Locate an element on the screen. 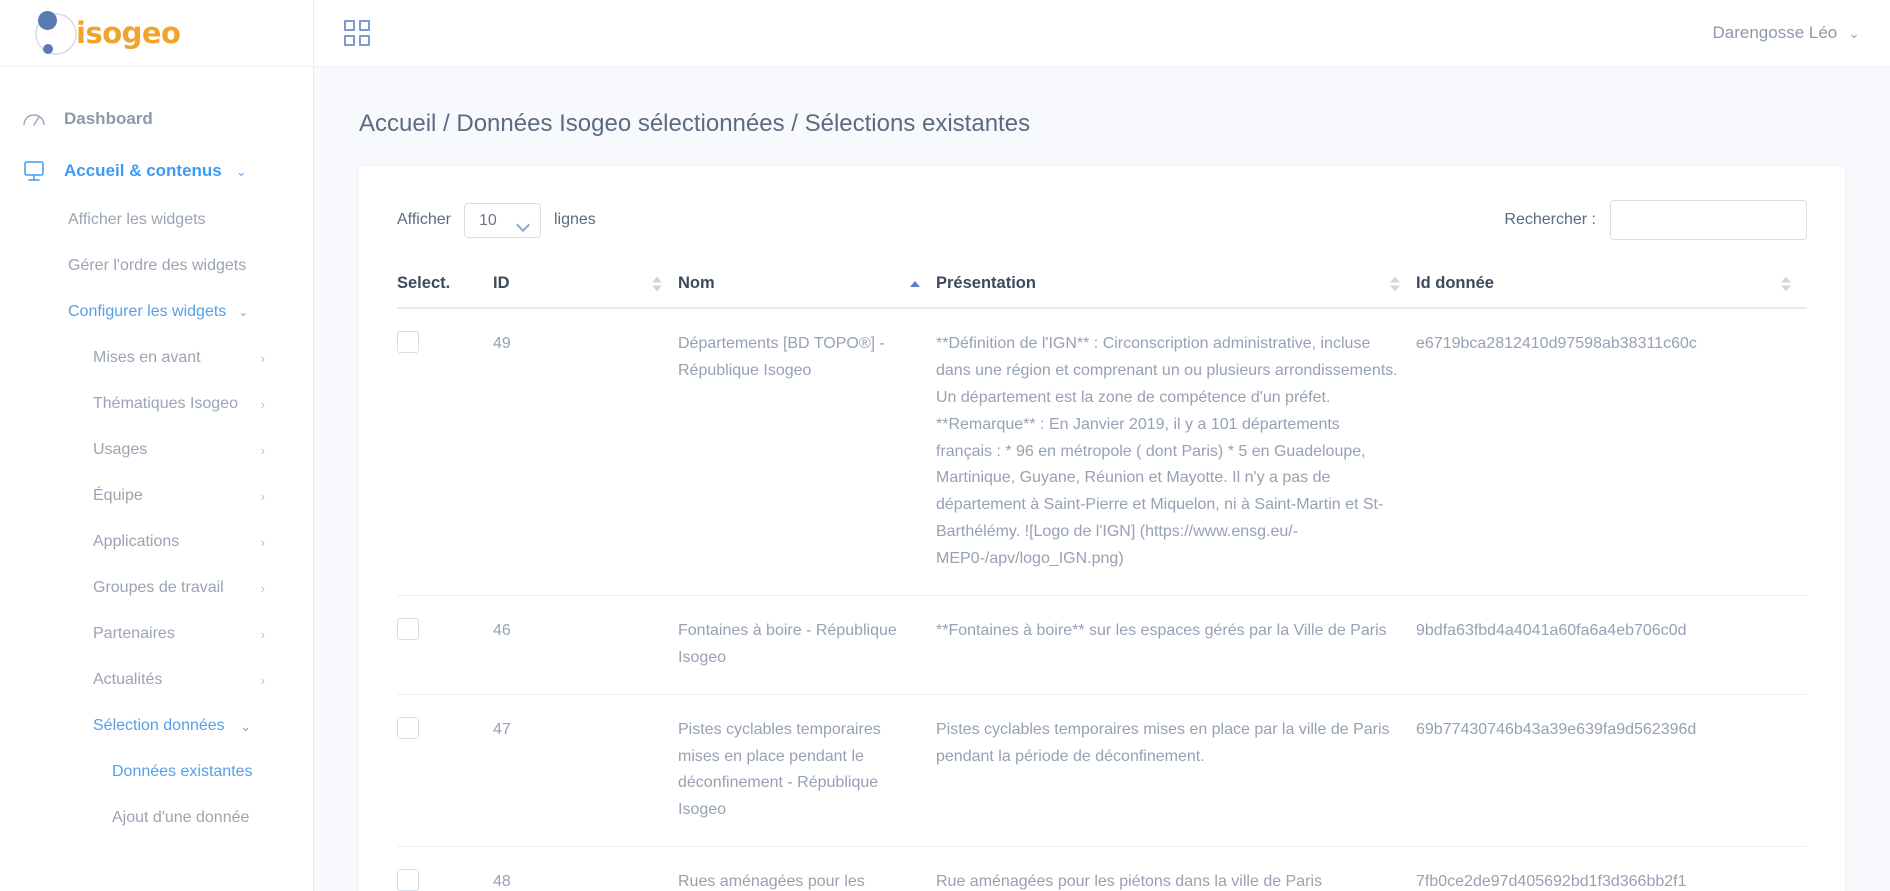 Image resolution: width=1890 pixels, height=891 pixels. isogeo-bubbles-logo is located at coordinates (56, 33).